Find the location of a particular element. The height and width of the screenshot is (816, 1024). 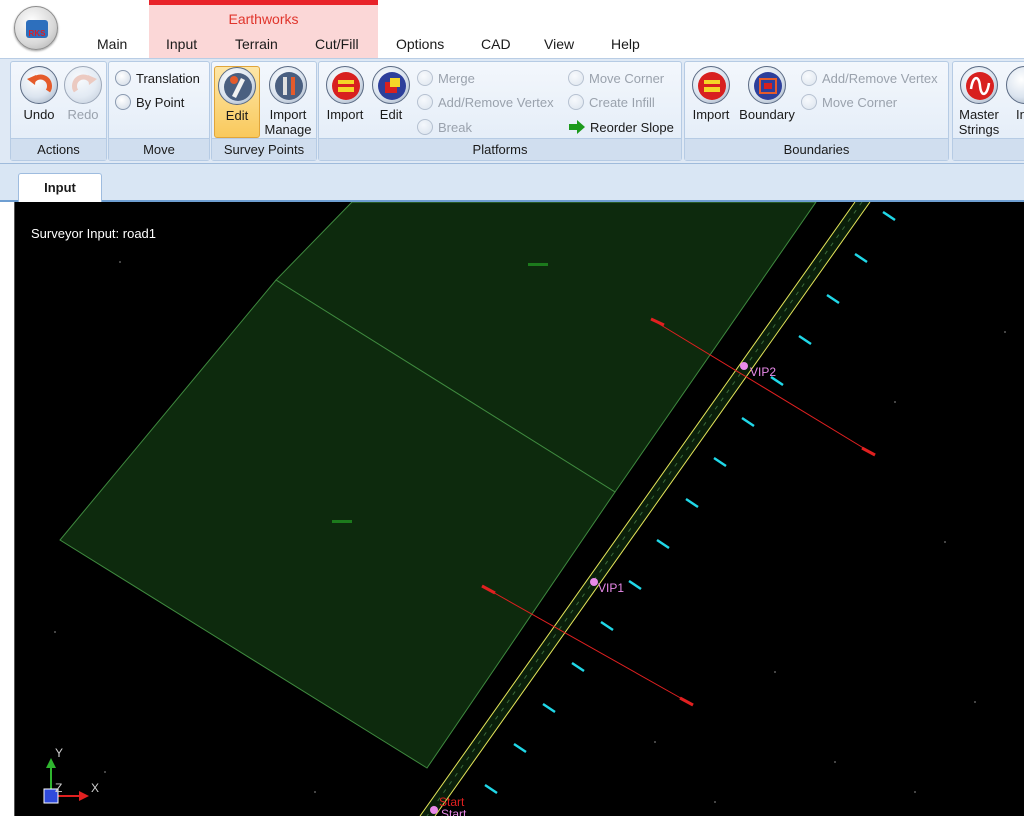

platform-import-button: Import is located at coordinates (345, 102).